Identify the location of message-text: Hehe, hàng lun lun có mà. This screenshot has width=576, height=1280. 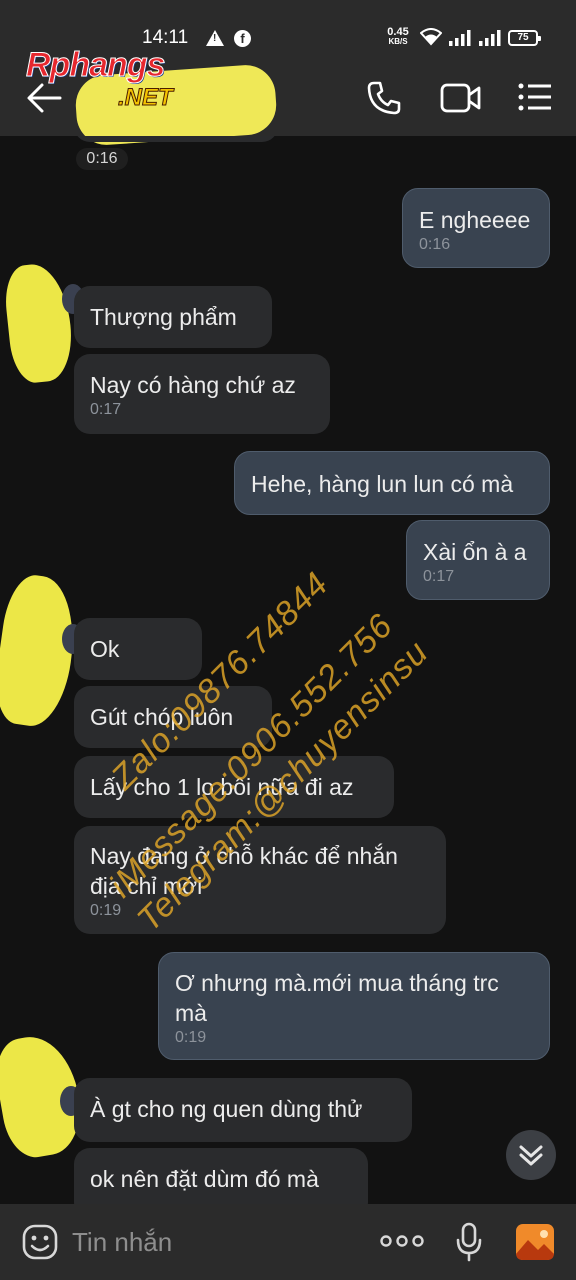
(382, 484).